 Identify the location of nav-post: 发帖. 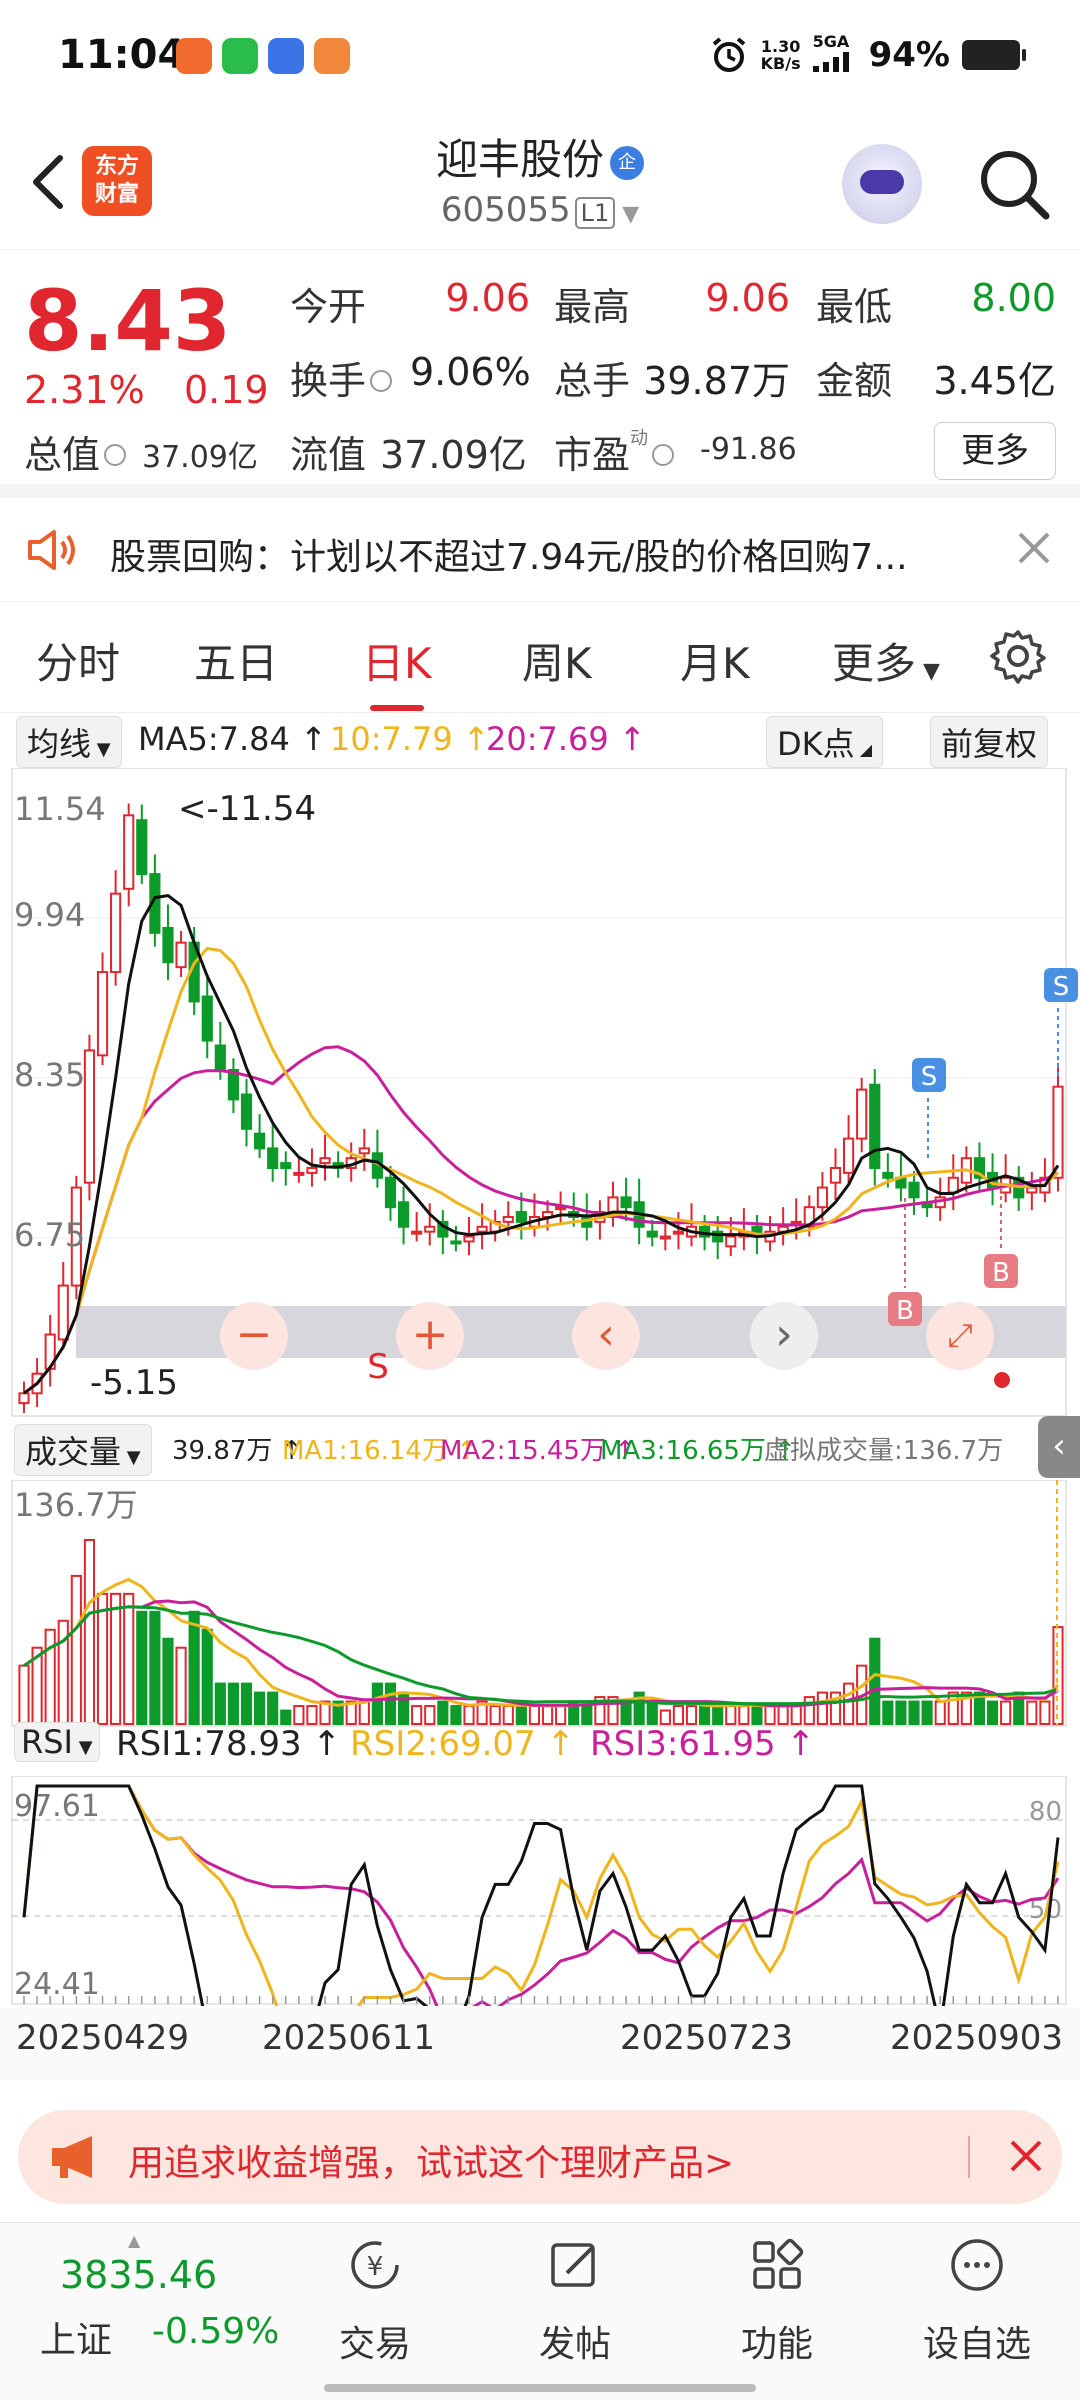
(575, 2301).